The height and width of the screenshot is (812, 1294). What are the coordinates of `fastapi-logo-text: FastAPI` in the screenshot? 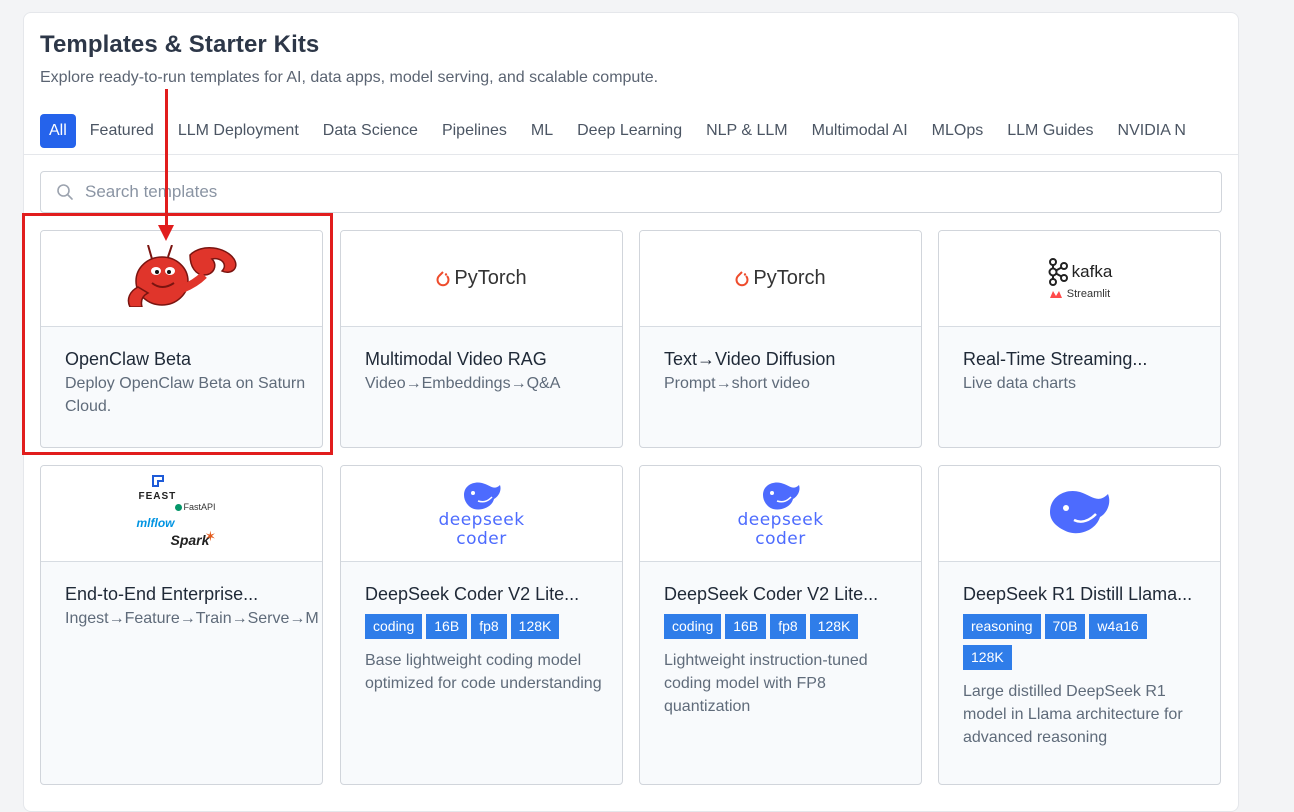 It's located at (199, 506).